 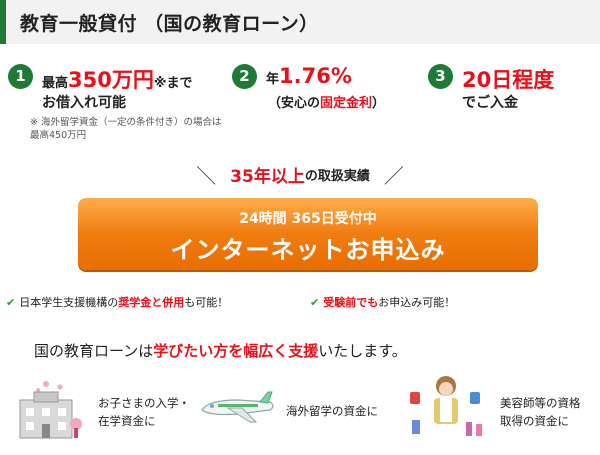 What do you see at coordinates (220, 351) in the screenshot?
I see `lead-text: 国の教育ローンは学びたい方を幅広く支援いたします。` at bounding box center [220, 351].